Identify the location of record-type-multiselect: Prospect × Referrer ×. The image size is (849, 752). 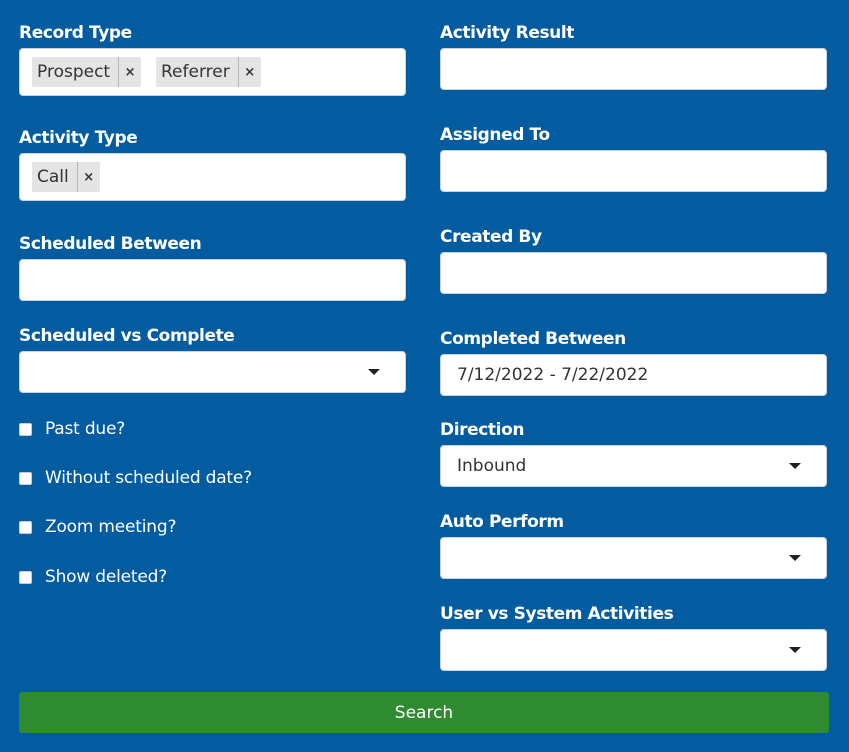
(212, 72).